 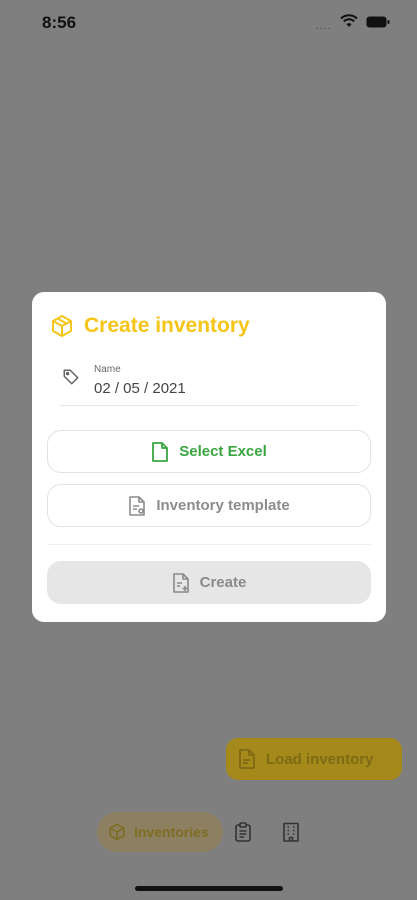 What do you see at coordinates (209, 544) in the screenshot?
I see `dialog-divider` at bounding box center [209, 544].